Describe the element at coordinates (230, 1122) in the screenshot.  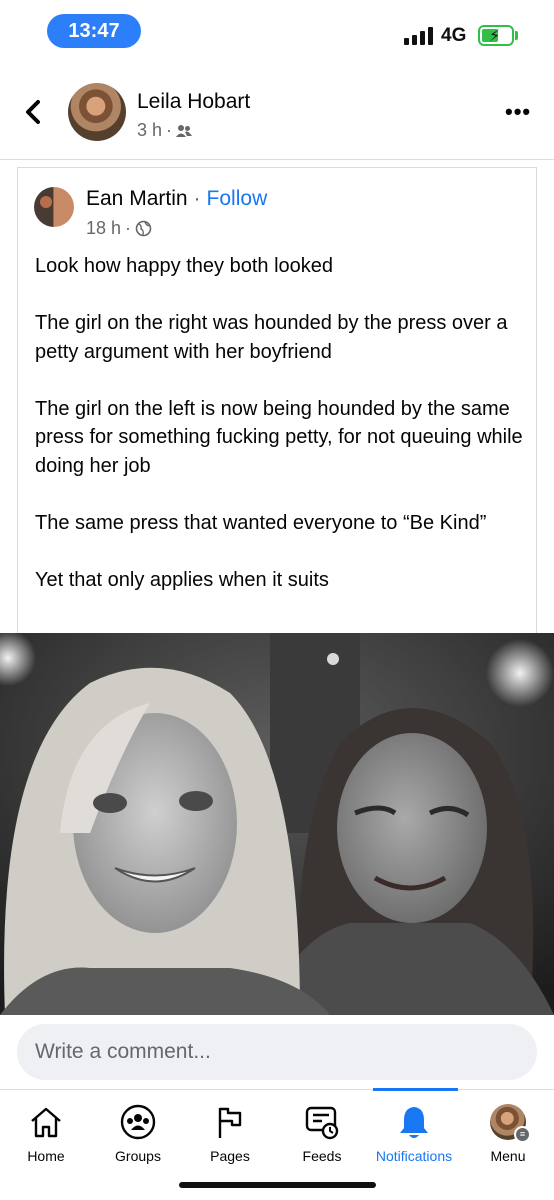
I see `flag-icon` at that location.